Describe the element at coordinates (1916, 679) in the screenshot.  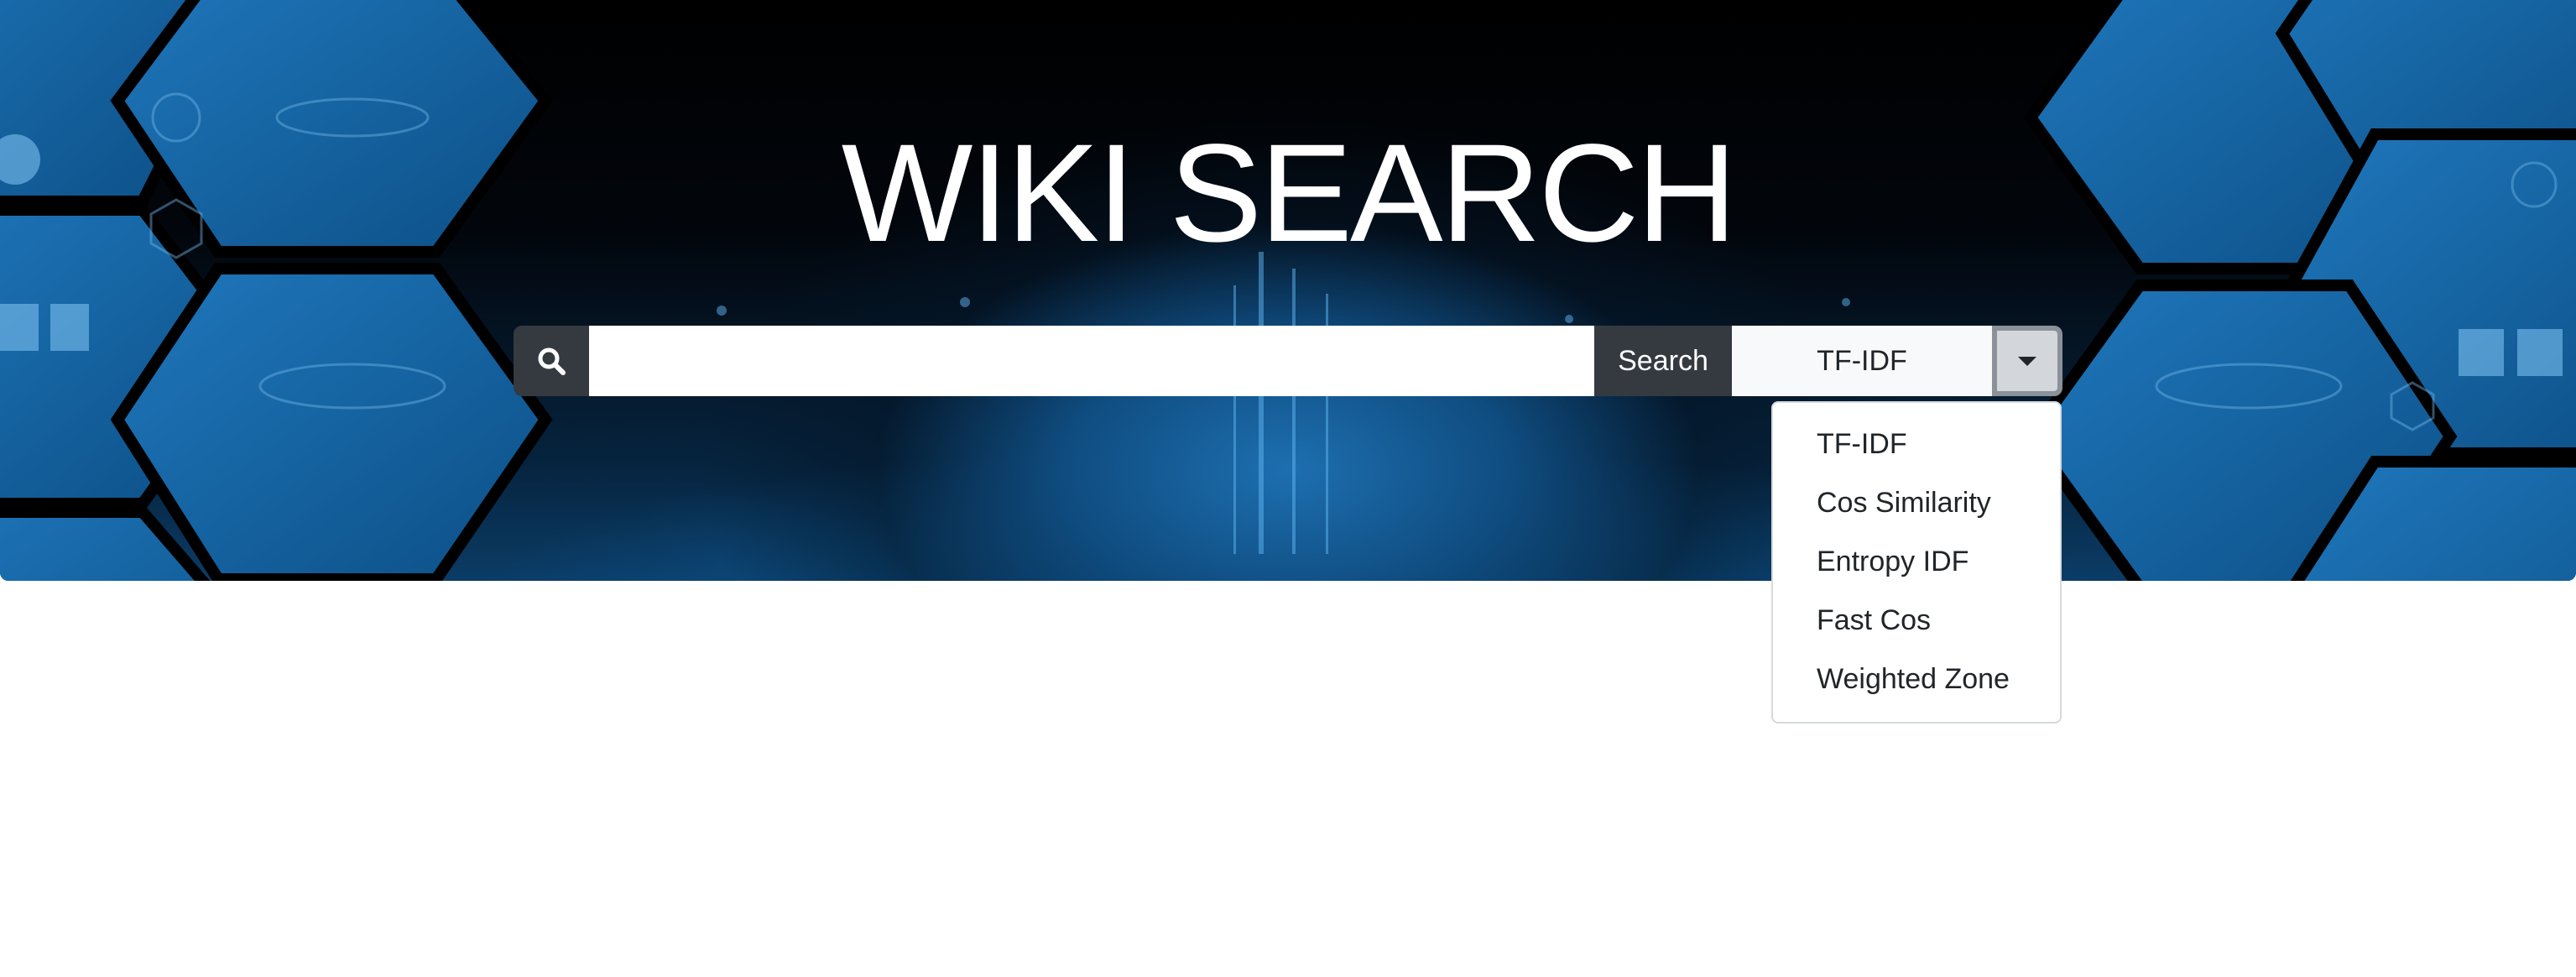
I see `dropdown-item-weighted-zone: Weighted Zone` at that location.